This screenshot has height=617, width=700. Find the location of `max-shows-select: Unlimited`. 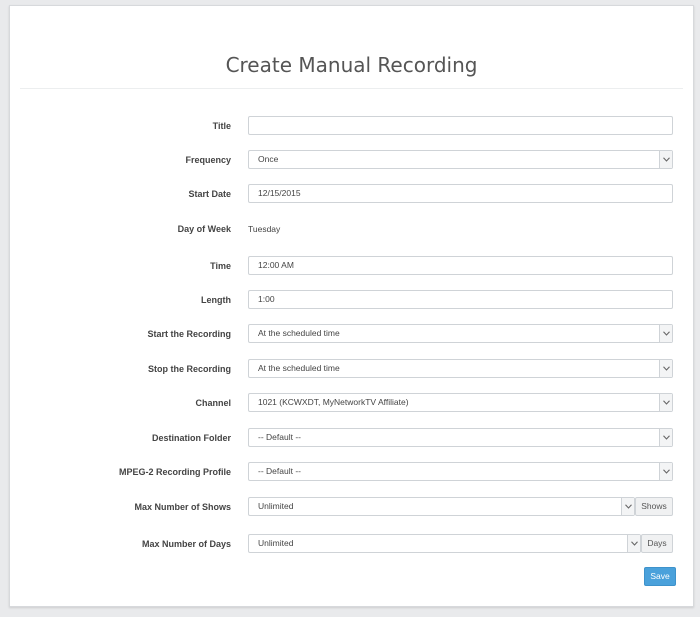

max-shows-select: Unlimited is located at coordinates (441, 506).